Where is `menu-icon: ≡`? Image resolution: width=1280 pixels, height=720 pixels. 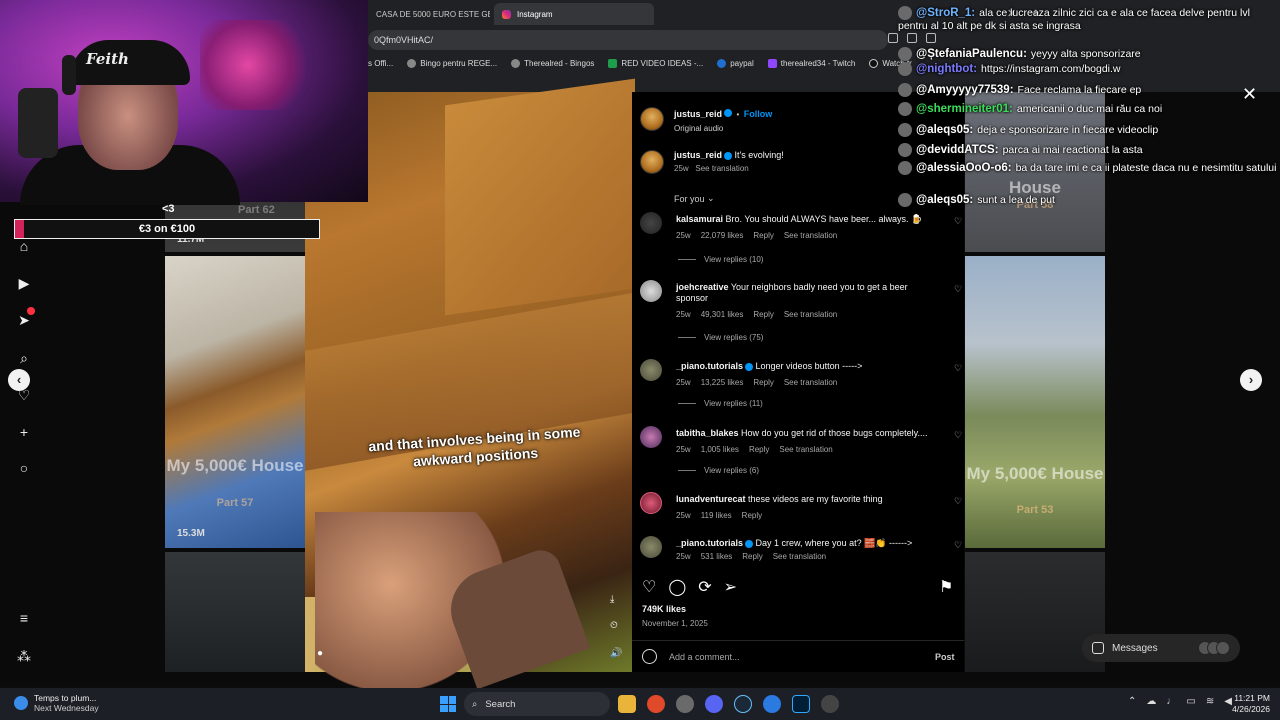 menu-icon: ≡ is located at coordinates (24, 618).